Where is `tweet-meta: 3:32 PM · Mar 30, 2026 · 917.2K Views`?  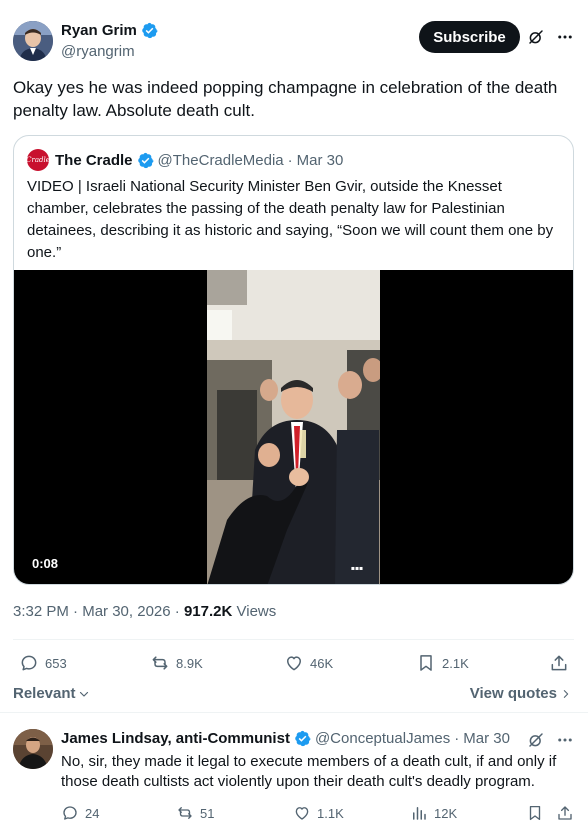
tweet-meta: 3:32 PM · Mar 30, 2026 · 917.2K Views is located at coordinates (144, 611).